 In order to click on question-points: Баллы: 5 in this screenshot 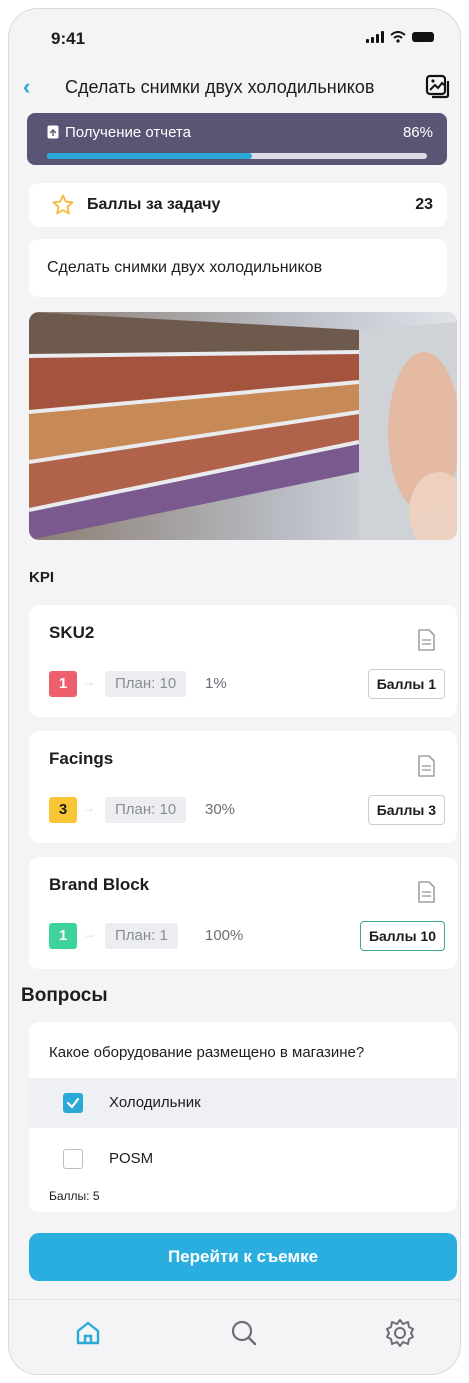, I will do `click(74, 1196)`.